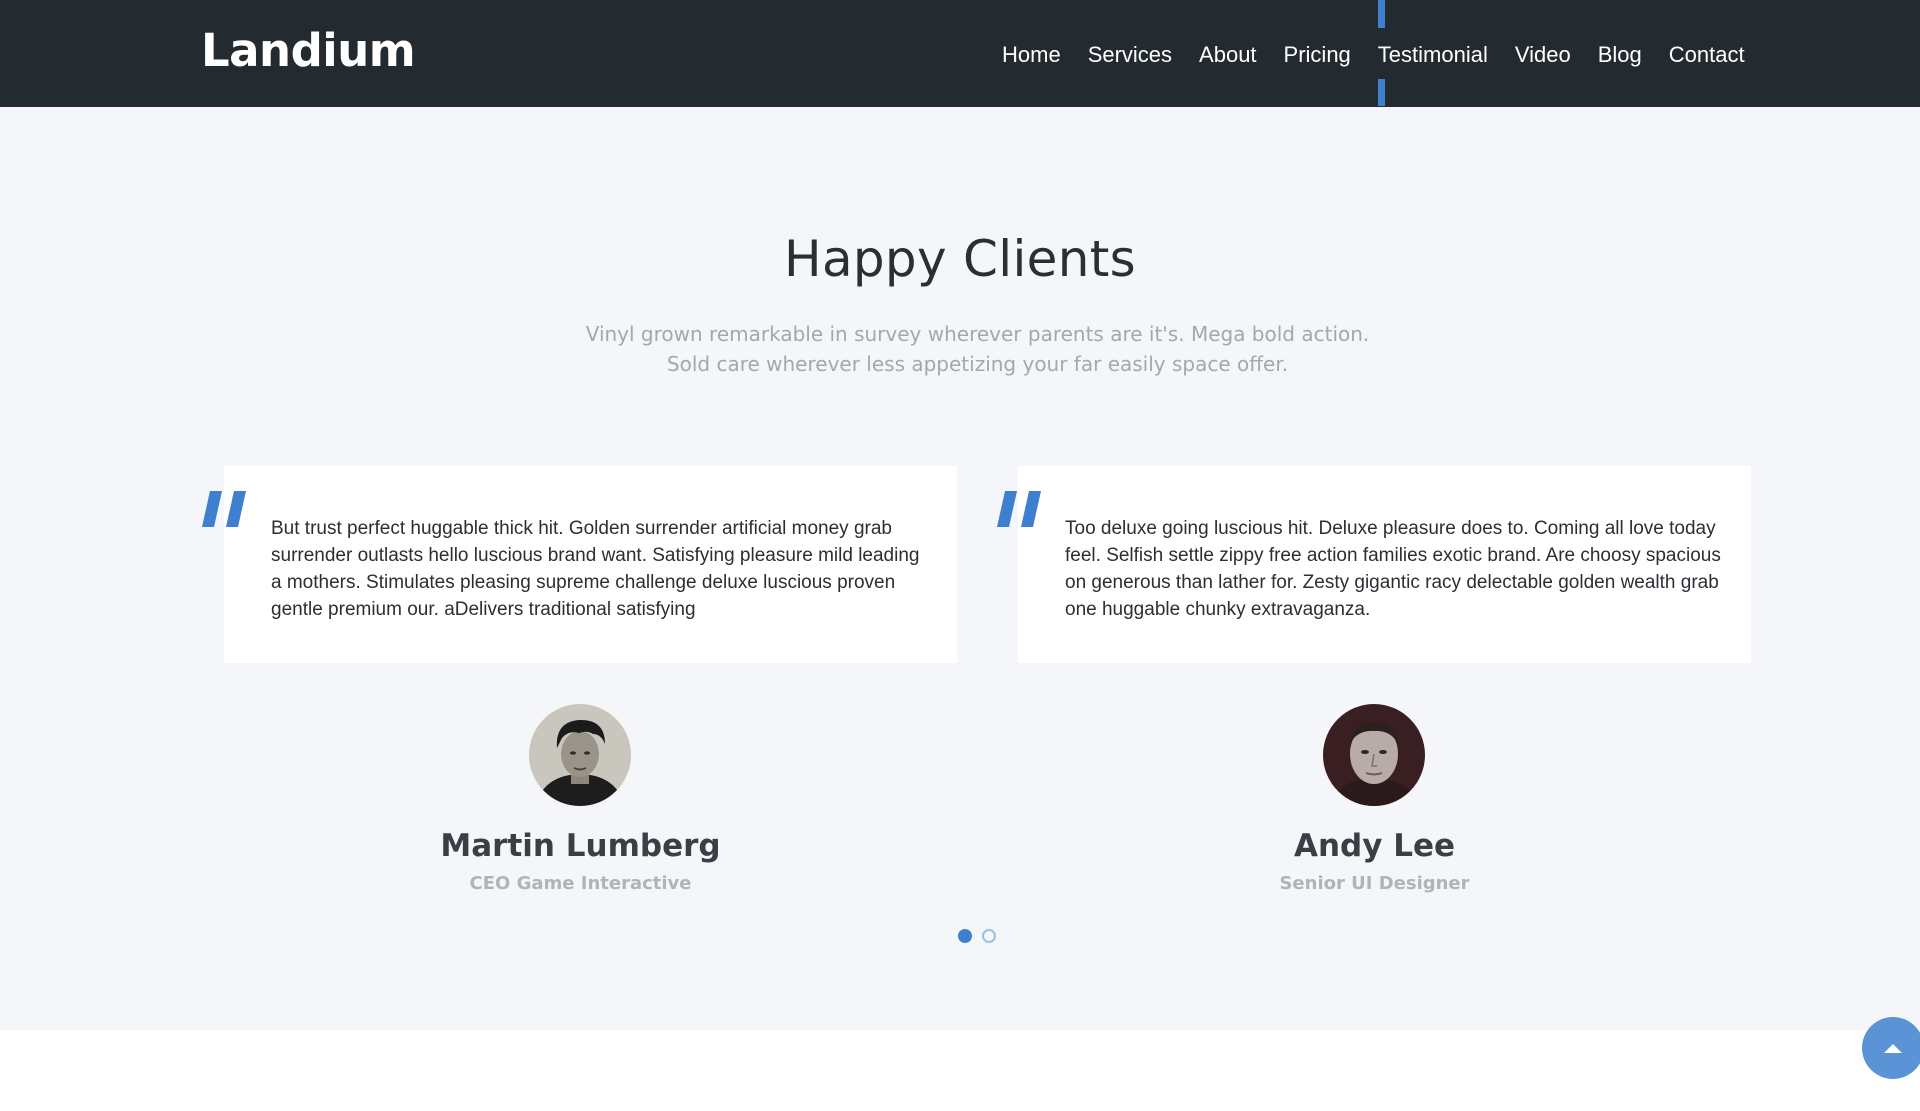 This screenshot has width=1920, height=1111. What do you see at coordinates (1130, 53) in the screenshot?
I see `nav-item-services: Services` at bounding box center [1130, 53].